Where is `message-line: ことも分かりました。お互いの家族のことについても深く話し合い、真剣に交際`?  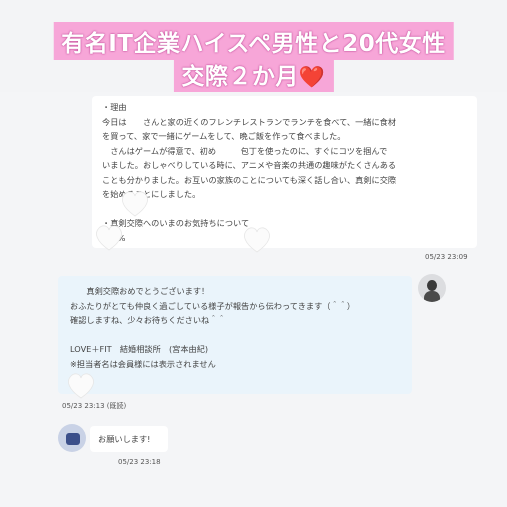
message-line: ことも分かりました。お互いの家族のことについても深く話し合い、真剣に交際 is located at coordinates (249, 179).